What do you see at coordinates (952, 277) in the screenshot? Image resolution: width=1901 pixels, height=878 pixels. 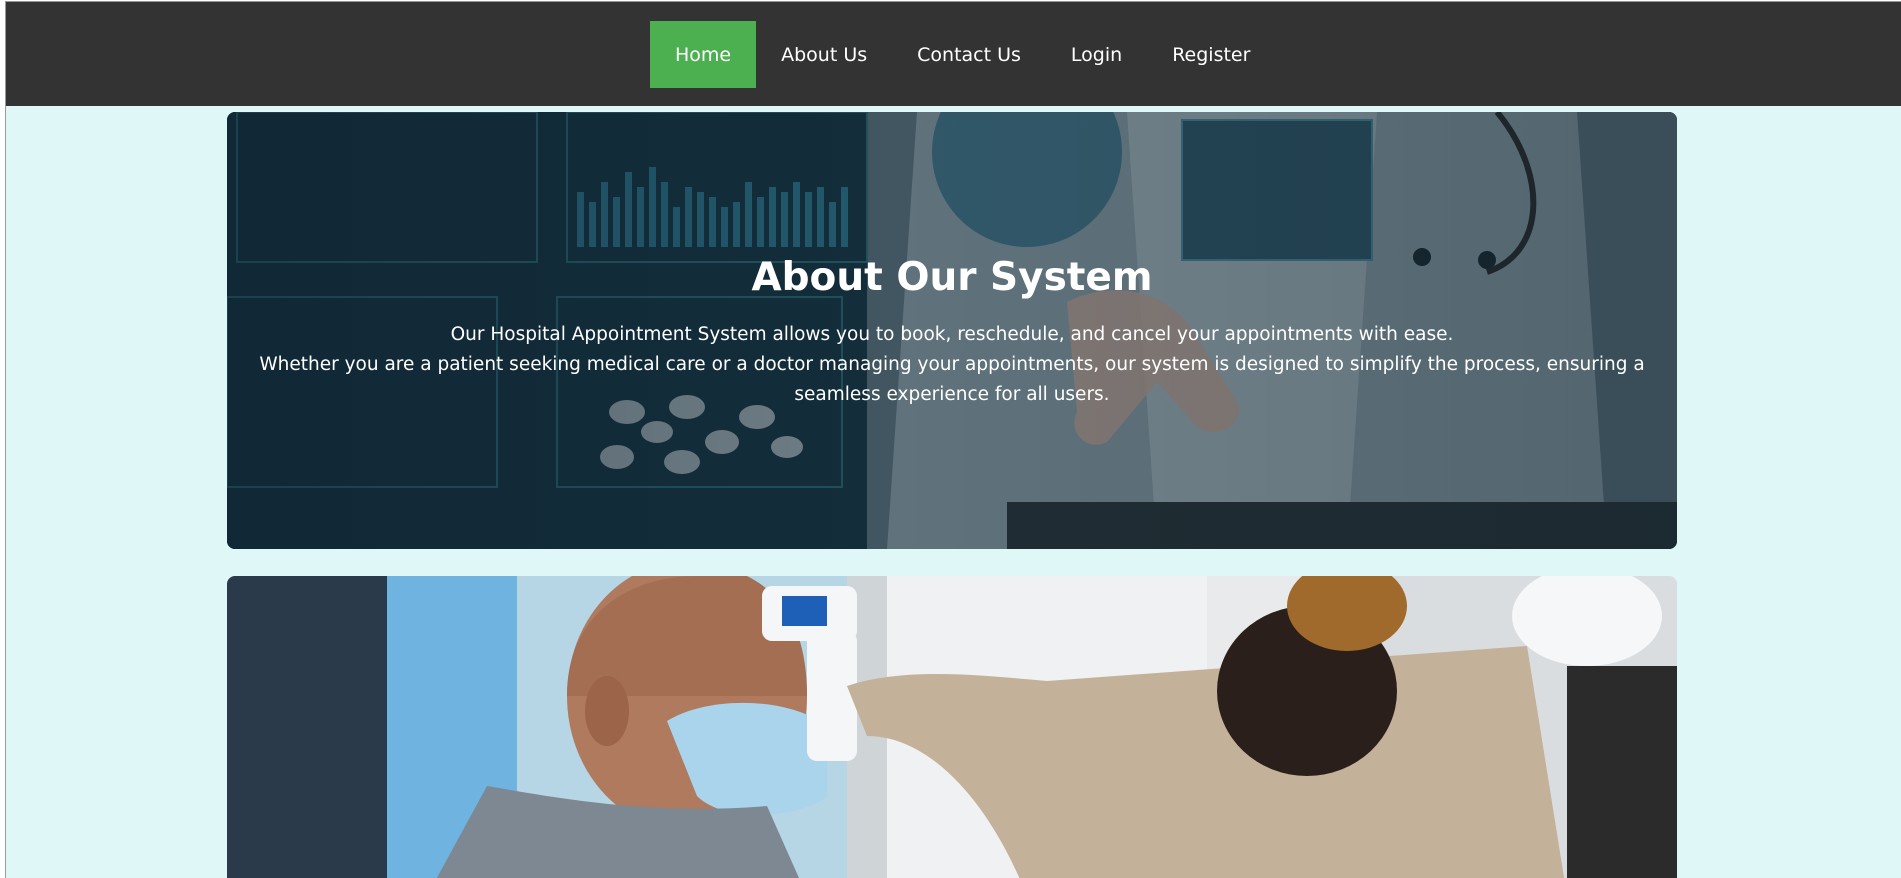 I see `about-title: About Our System` at bounding box center [952, 277].